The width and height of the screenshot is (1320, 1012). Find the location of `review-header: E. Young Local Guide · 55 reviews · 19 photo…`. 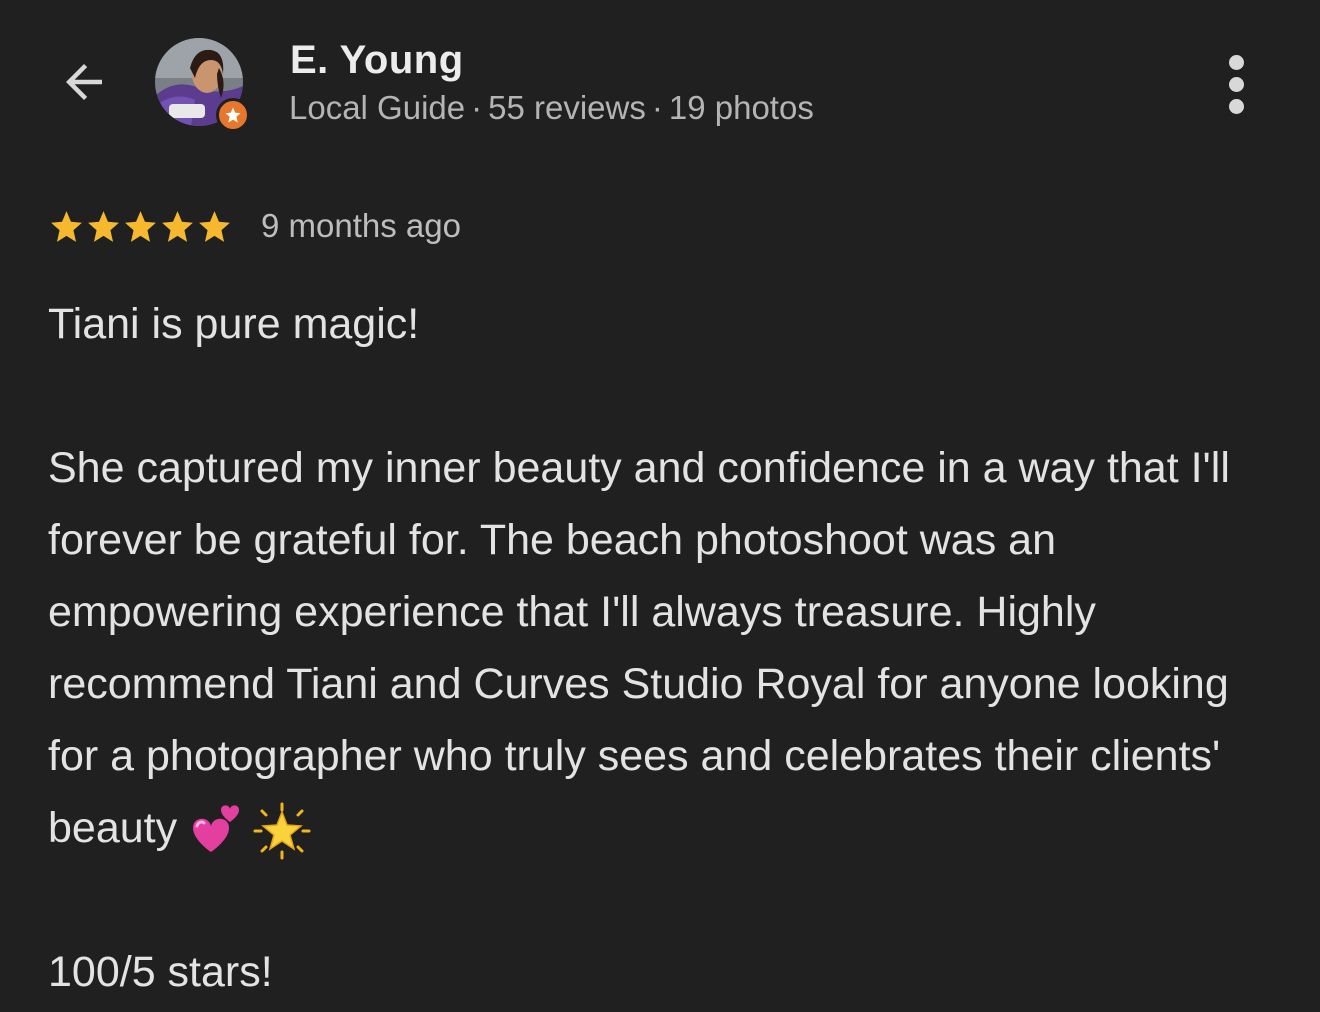

review-header: E. Young Local Guide · 55 reviews · 19 photo… is located at coordinates (660, 75).